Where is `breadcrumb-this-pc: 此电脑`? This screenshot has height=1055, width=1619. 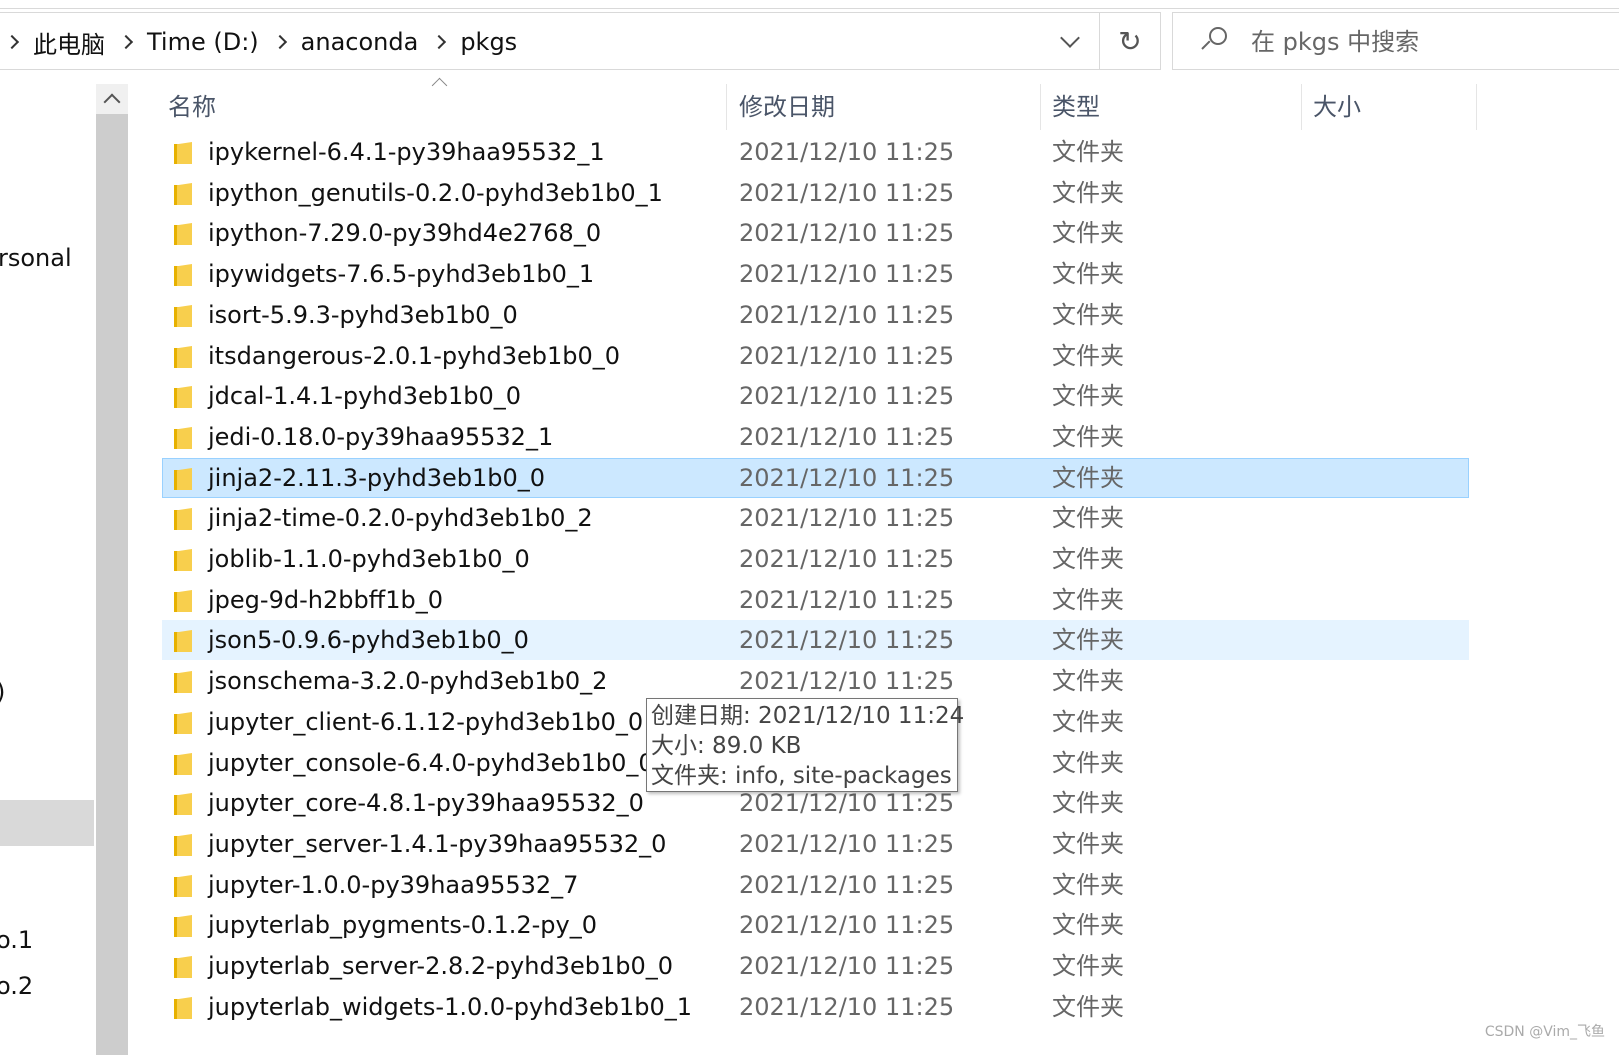
breadcrumb-this-pc: 此电脑 is located at coordinates (69, 42).